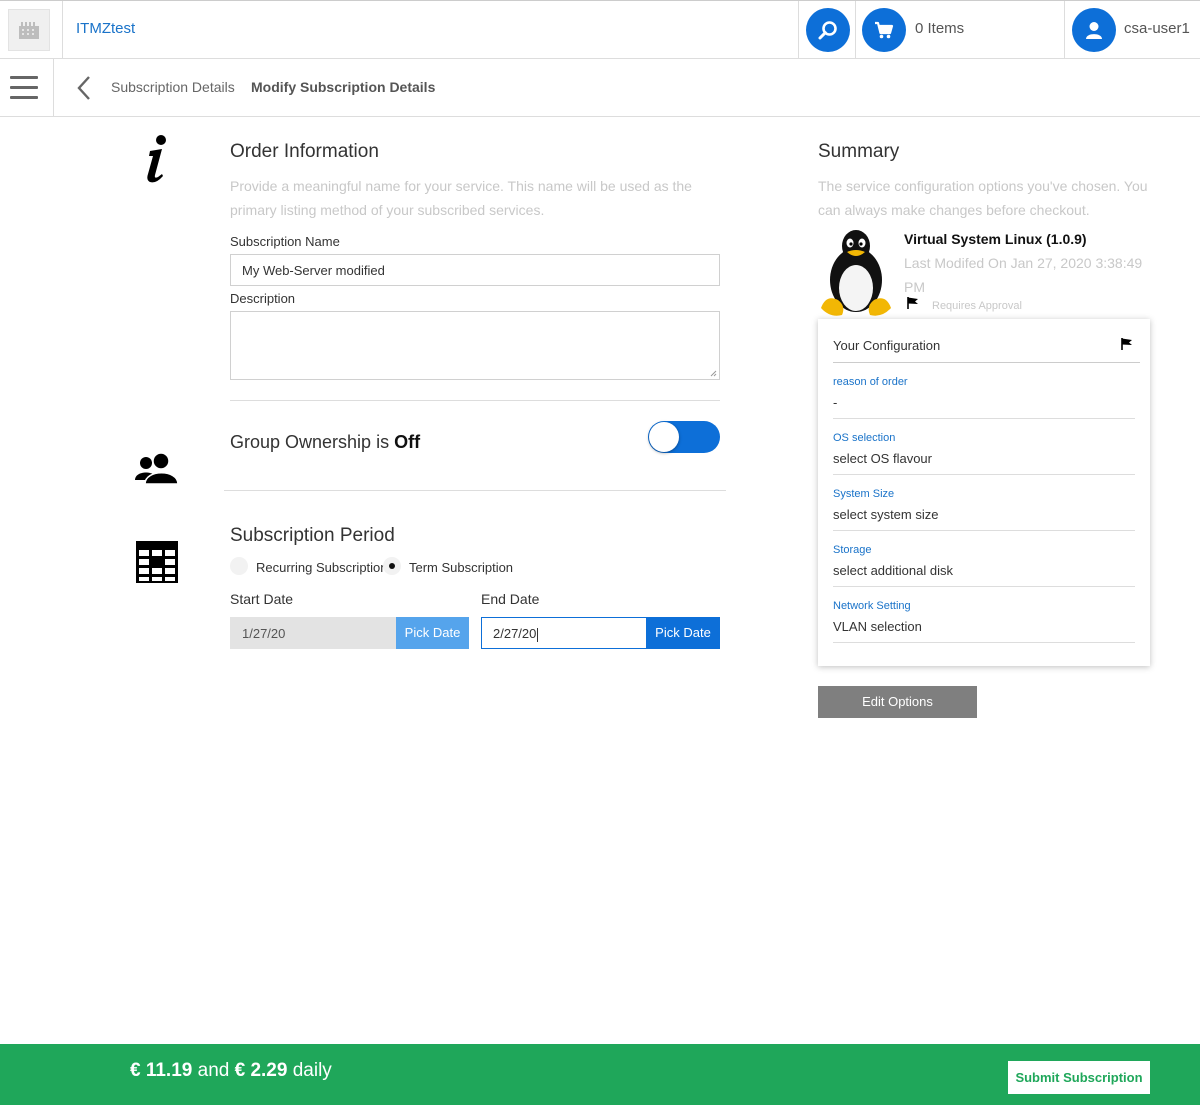 The height and width of the screenshot is (1105, 1200). Describe the element at coordinates (600, 29) in the screenshot. I see `top-header: ITMZtest 0 Items csa-user1` at that location.